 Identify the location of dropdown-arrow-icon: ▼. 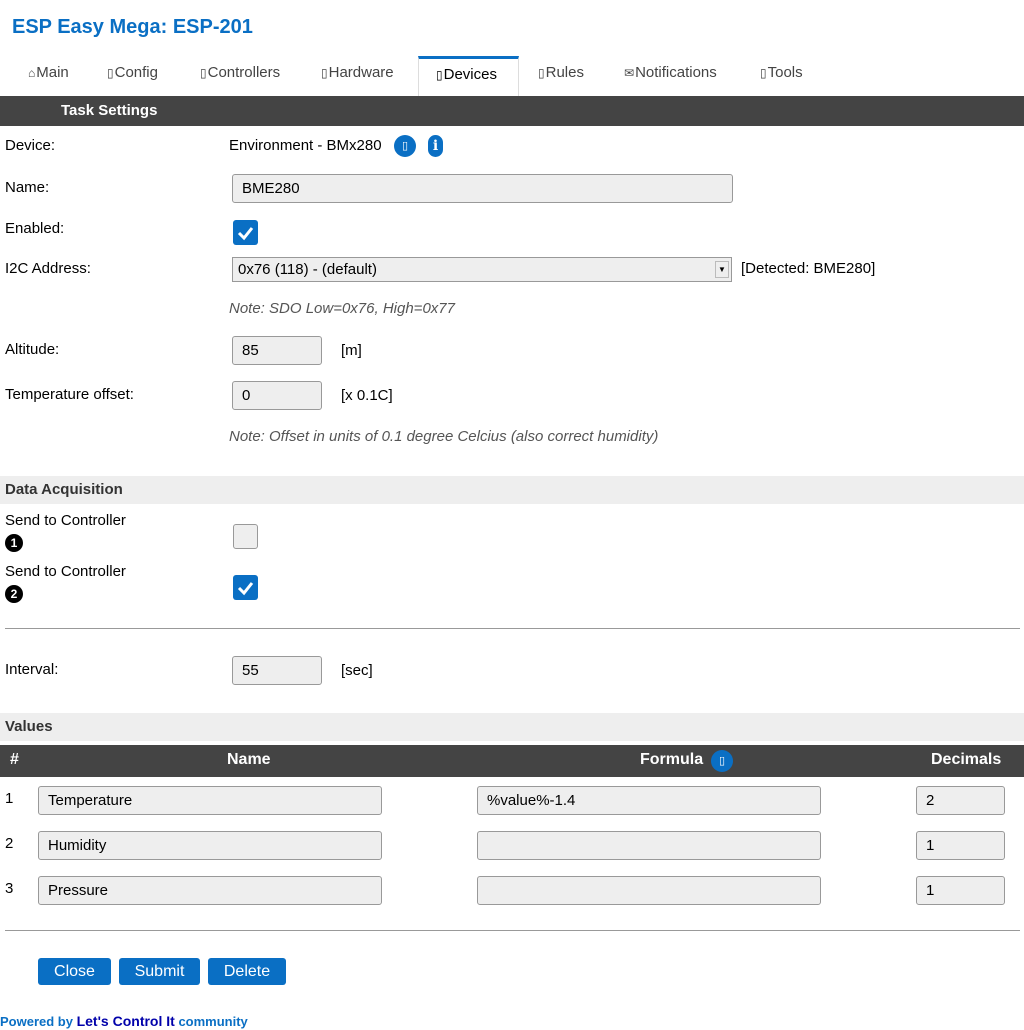
(722, 269).